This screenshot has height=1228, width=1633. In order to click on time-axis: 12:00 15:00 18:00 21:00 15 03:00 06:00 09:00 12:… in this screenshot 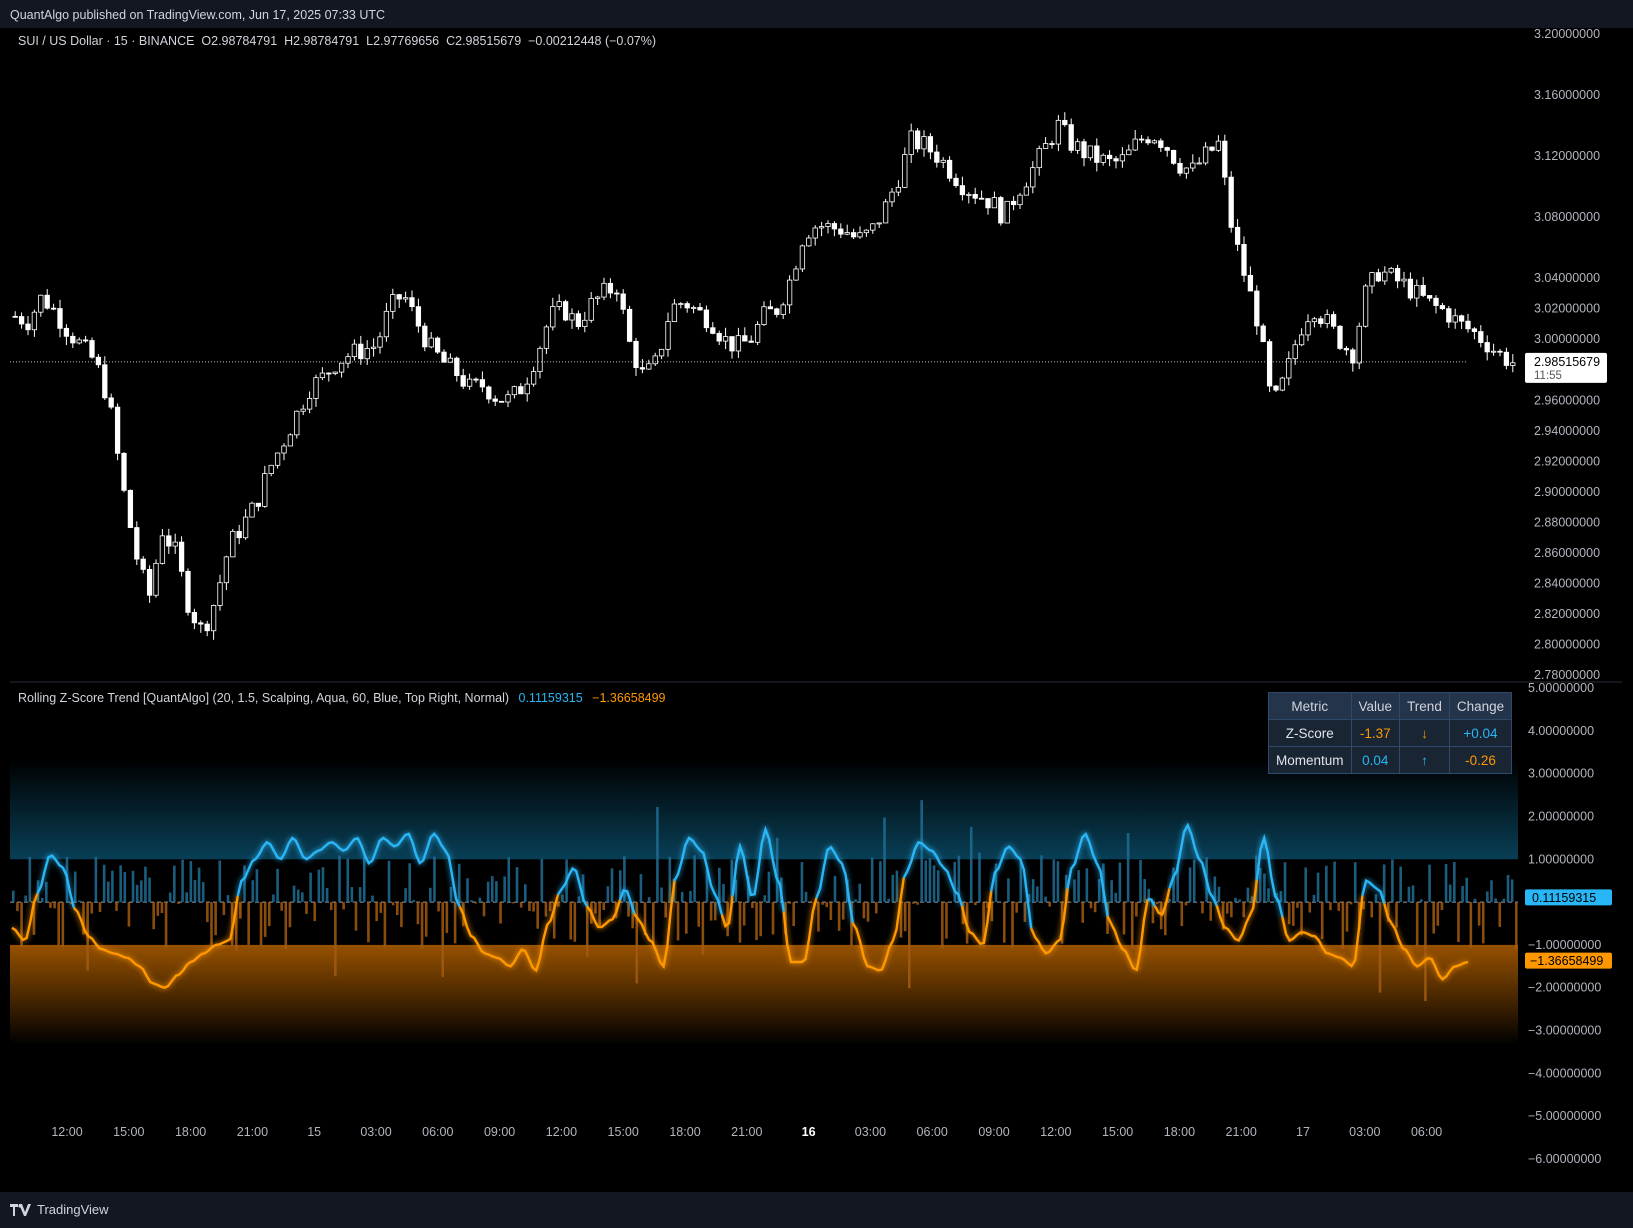, I will do `click(746, 1132)`.